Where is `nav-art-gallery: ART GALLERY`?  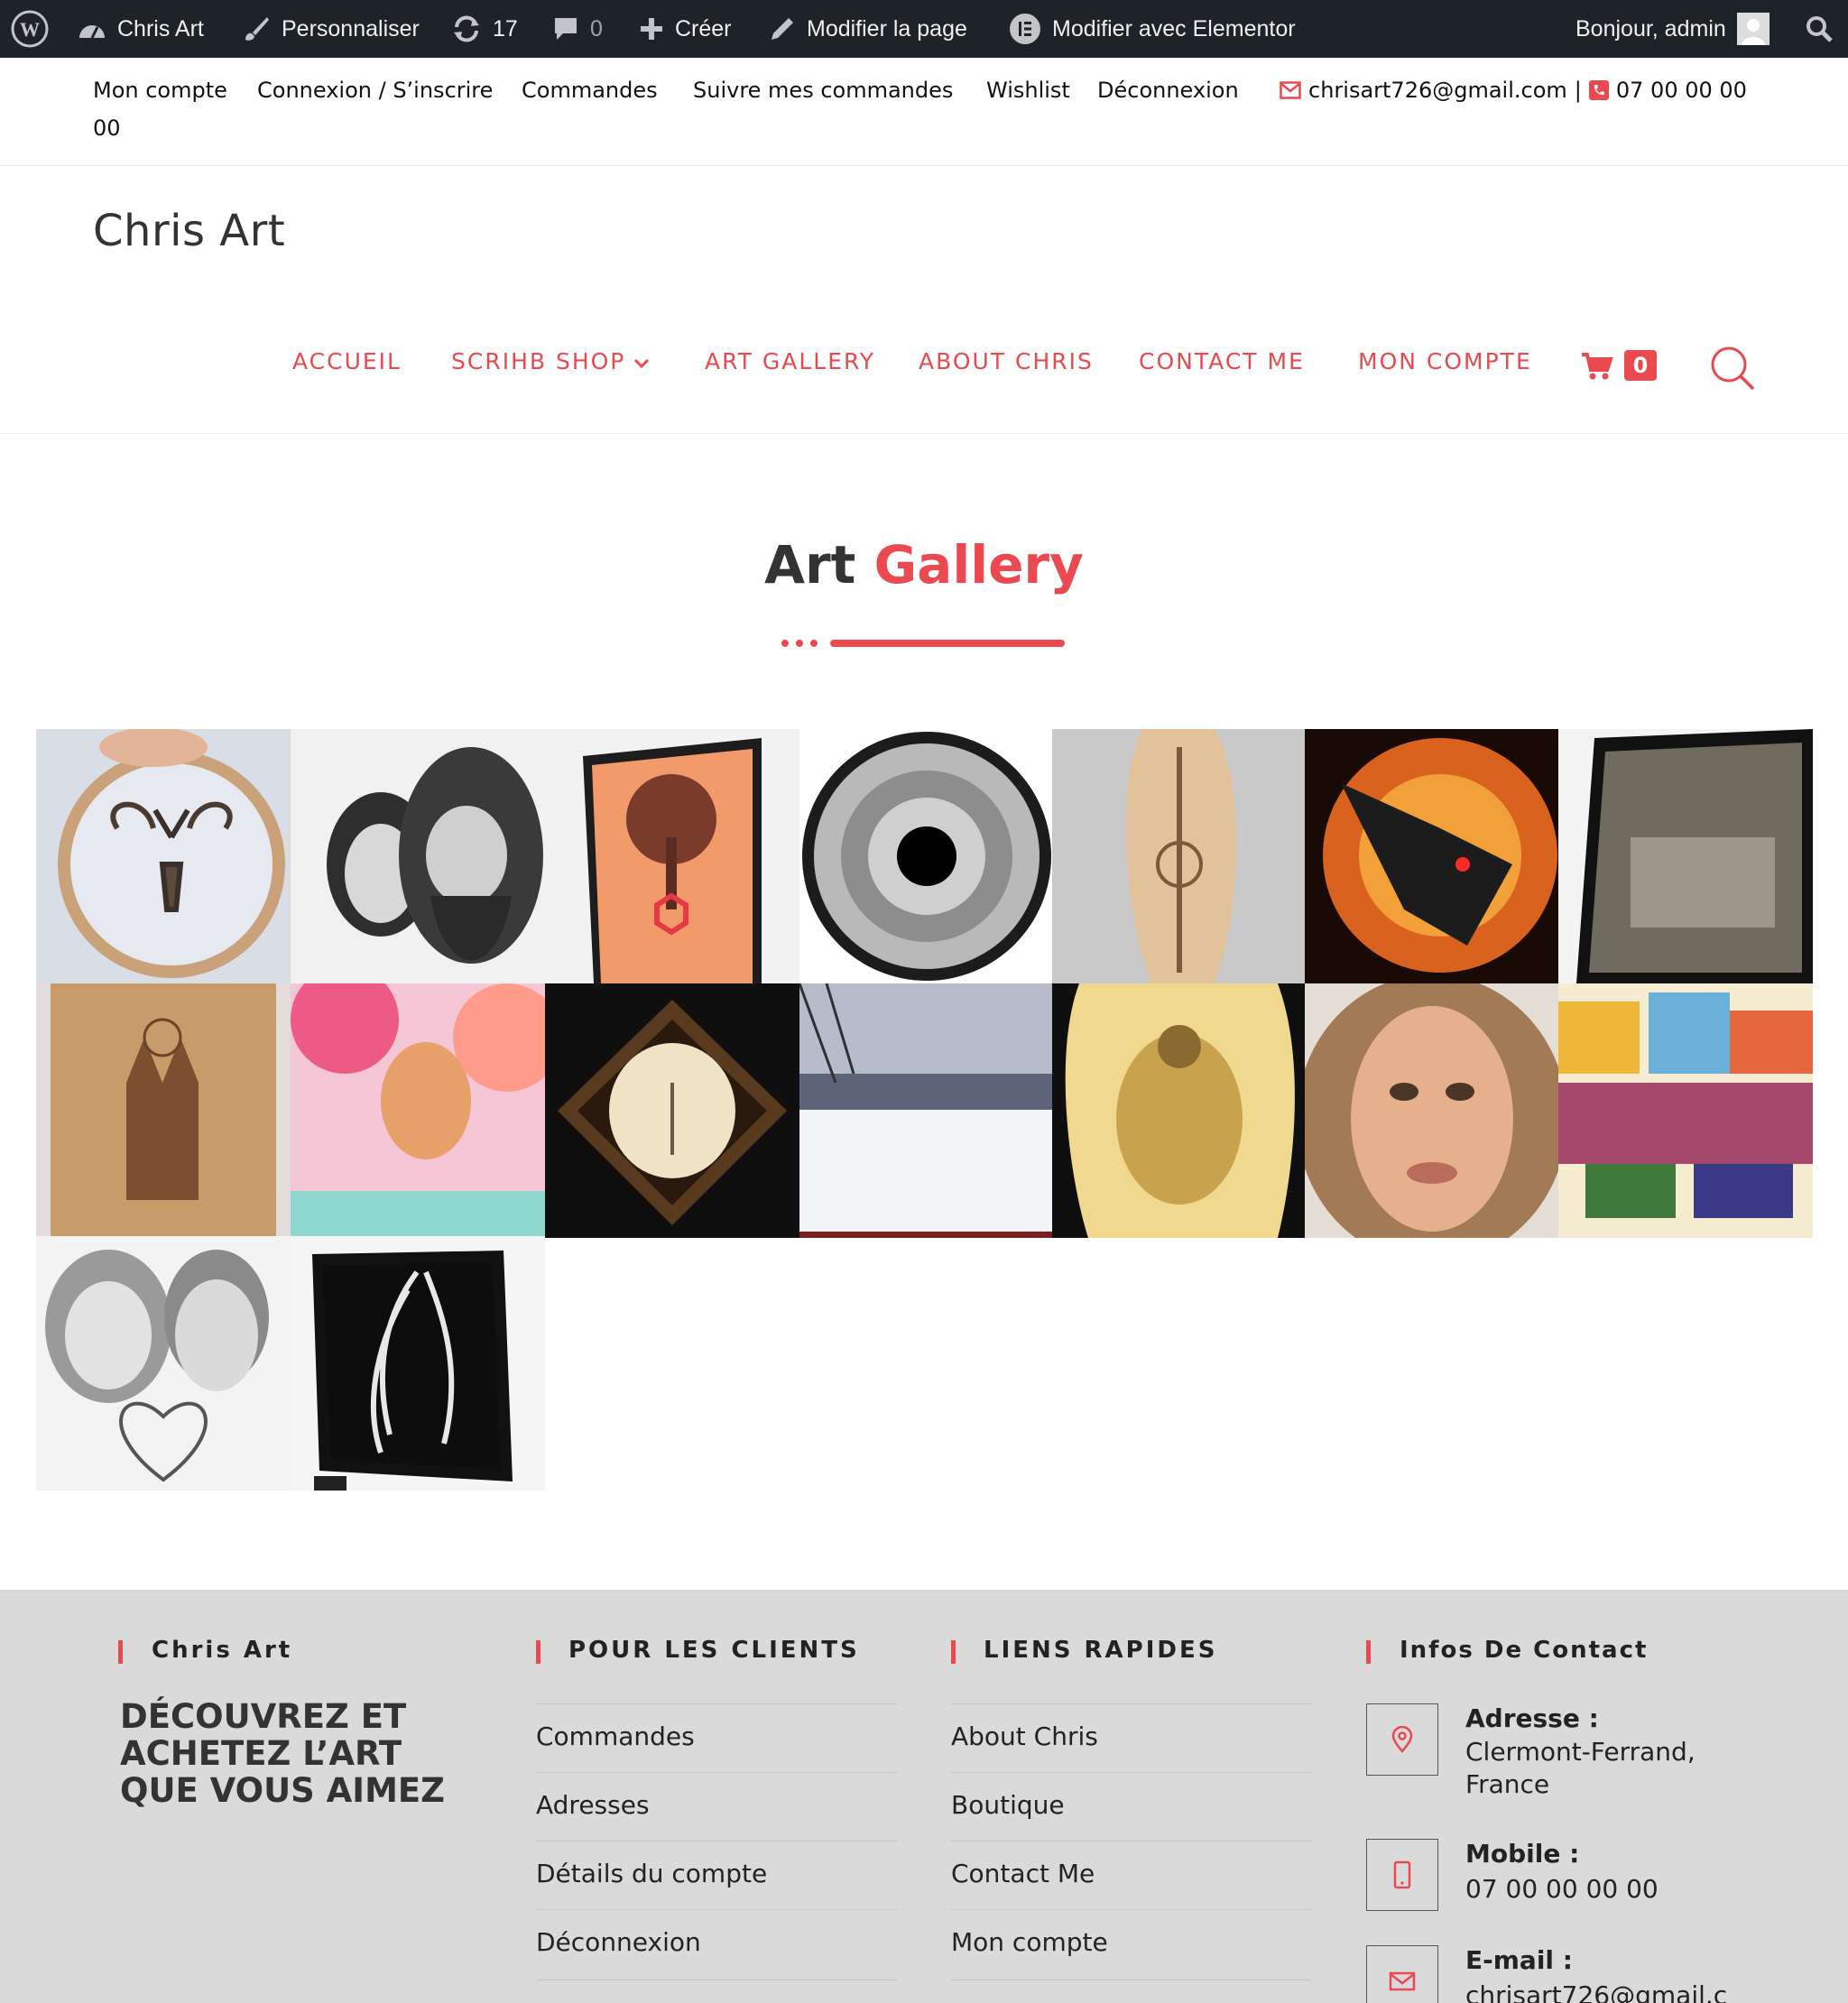
nav-art-gallery: ART GALLERY is located at coordinates (790, 361).